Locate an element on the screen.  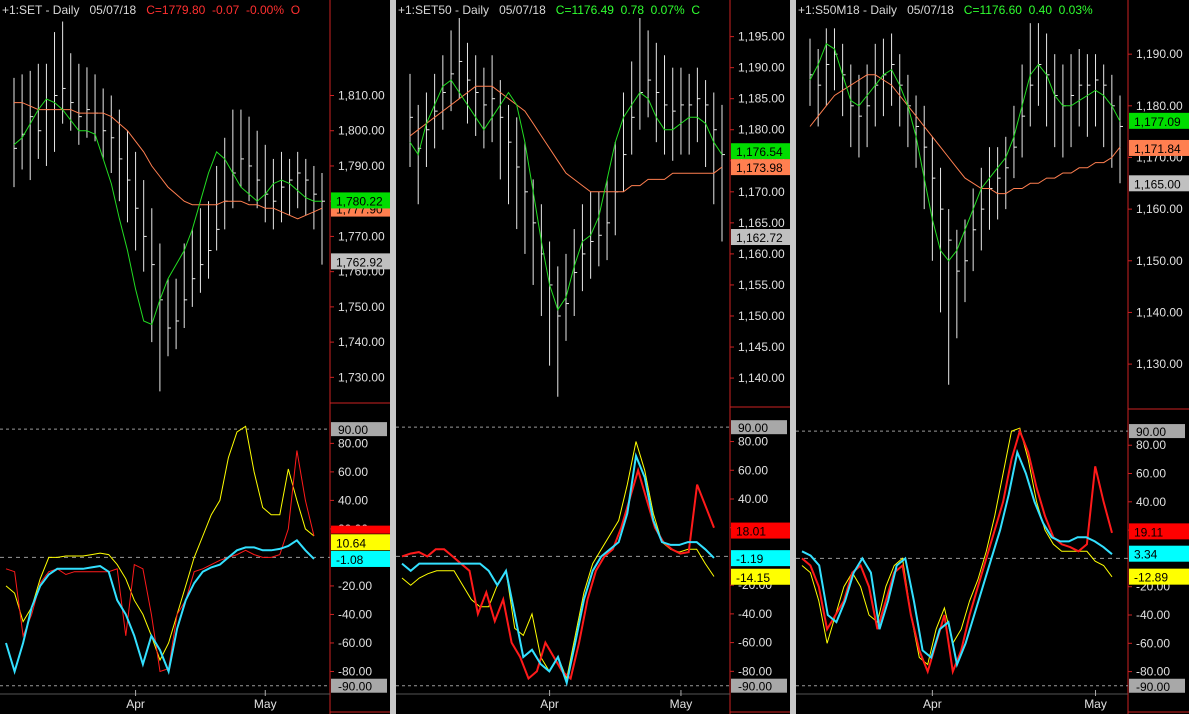
price-tick-label: 1,770.00 is located at coordinates (361, 236).